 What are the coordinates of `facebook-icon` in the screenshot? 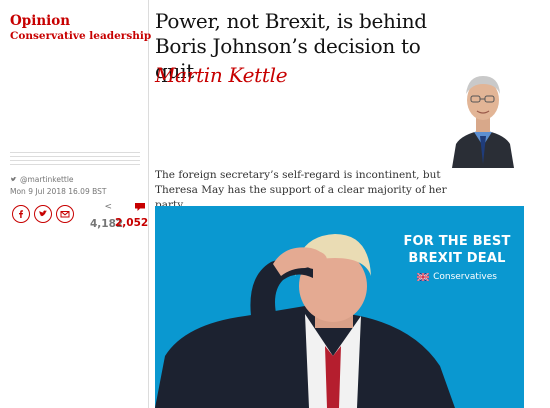 It's located at (21, 214).